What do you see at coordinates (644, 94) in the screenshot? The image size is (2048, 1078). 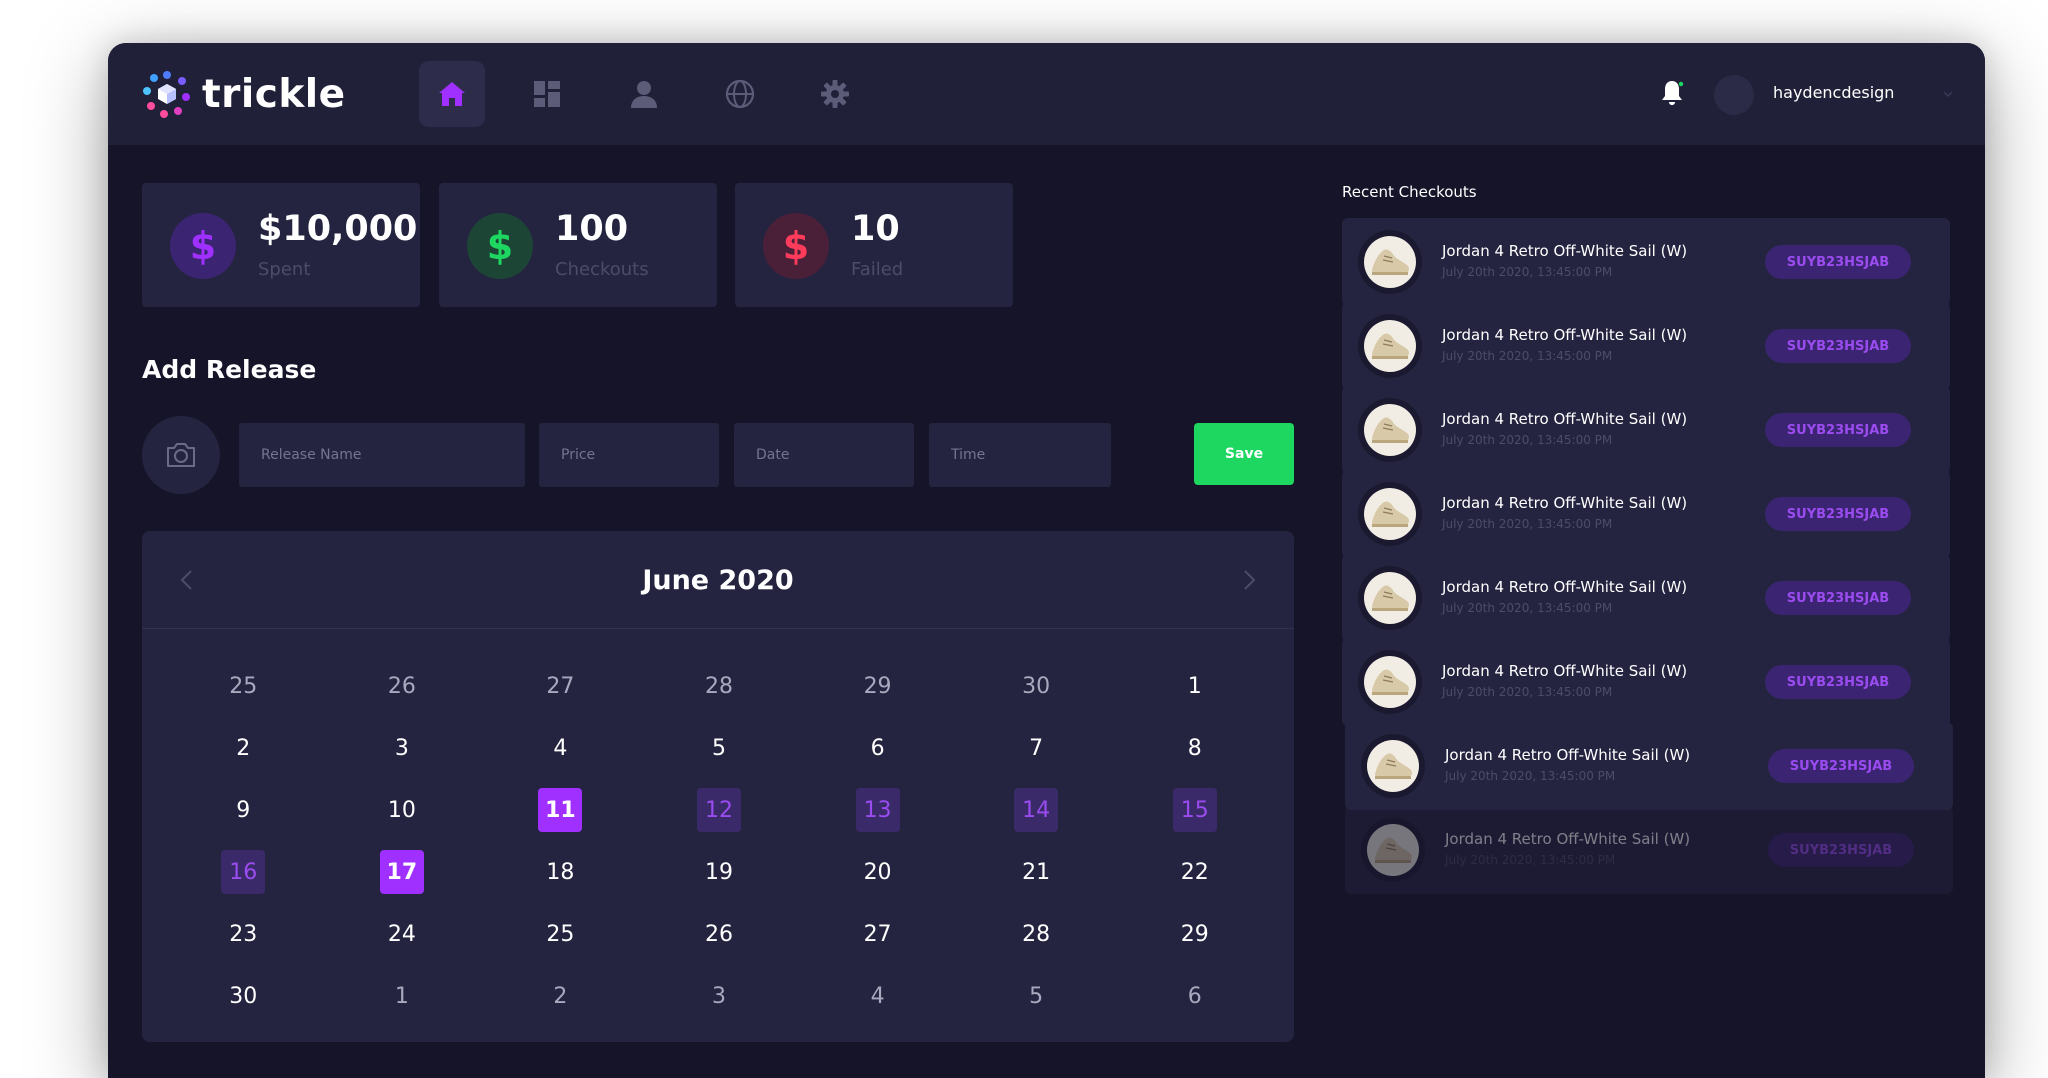 I see `nav-user-button` at bounding box center [644, 94].